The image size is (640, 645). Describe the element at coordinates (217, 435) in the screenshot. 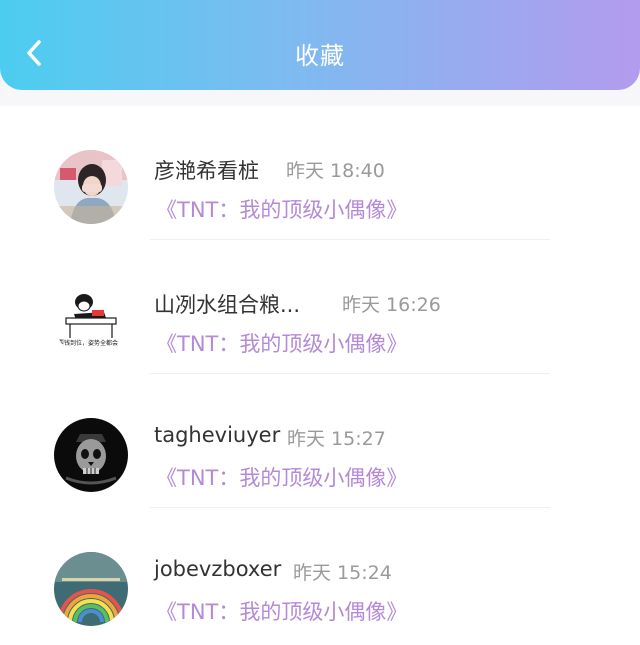

I see `username: tagheviuyer` at that location.